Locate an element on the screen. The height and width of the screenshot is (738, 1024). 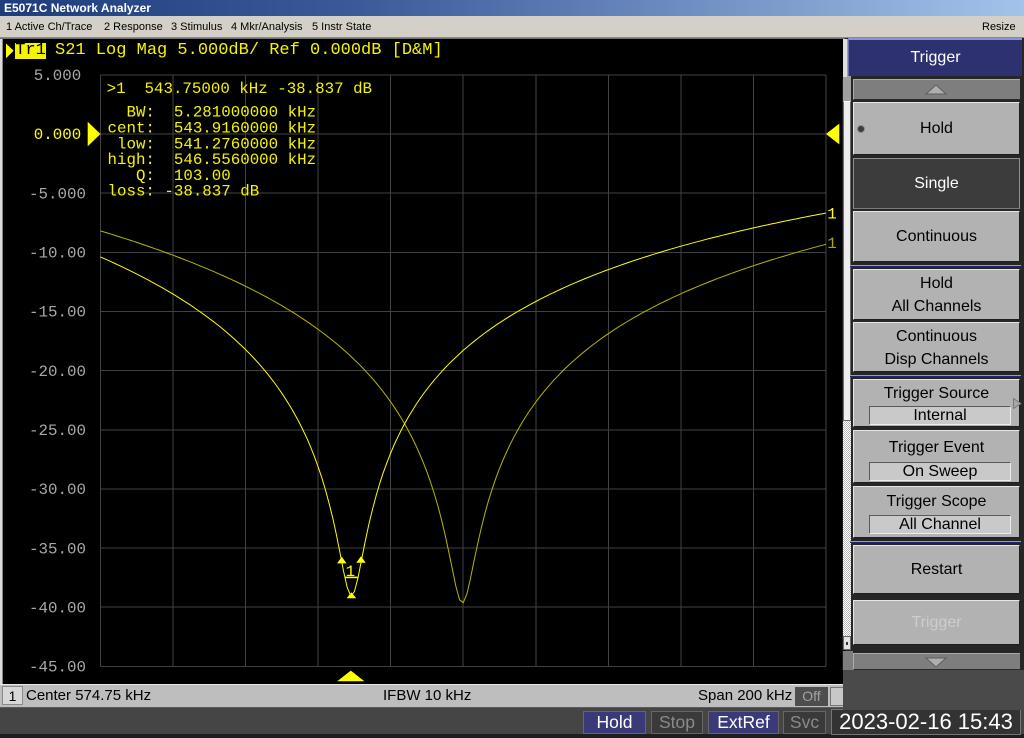
svg-text: -35.00 is located at coordinates (57, 549).